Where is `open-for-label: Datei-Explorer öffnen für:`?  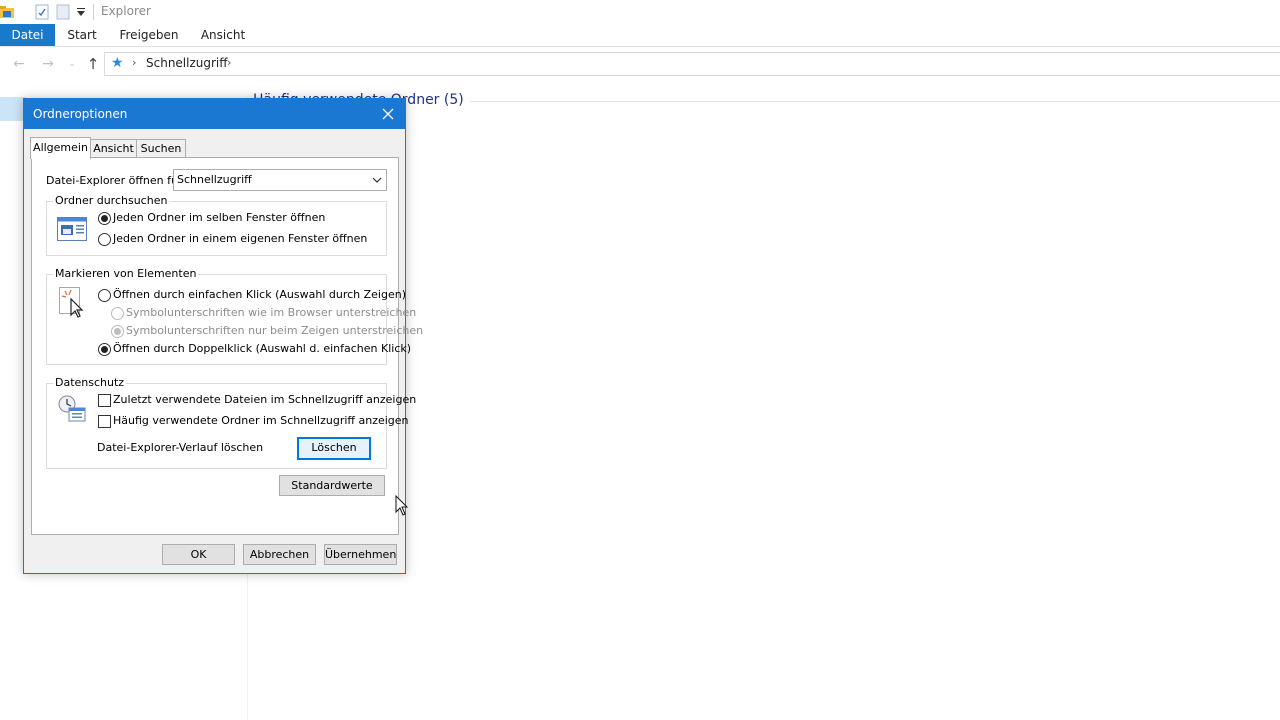 open-for-label: Datei-Explorer öffnen für: is located at coordinates (116, 180).